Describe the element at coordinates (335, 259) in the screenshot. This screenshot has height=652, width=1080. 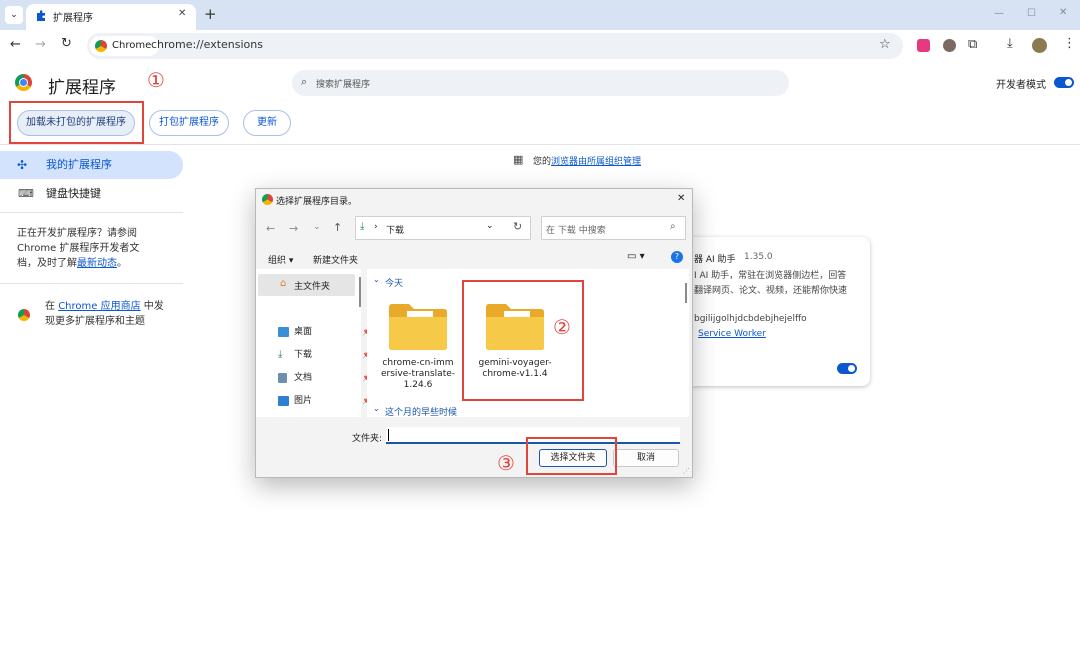
I see `new-folder-button: 新建文件夹` at that location.